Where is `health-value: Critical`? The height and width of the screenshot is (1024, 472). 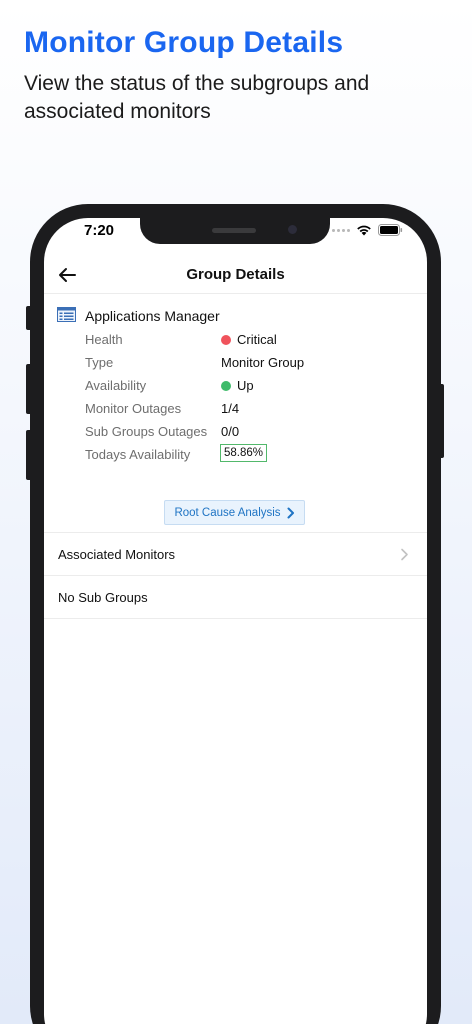 health-value: Critical is located at coordinates (249, 339).